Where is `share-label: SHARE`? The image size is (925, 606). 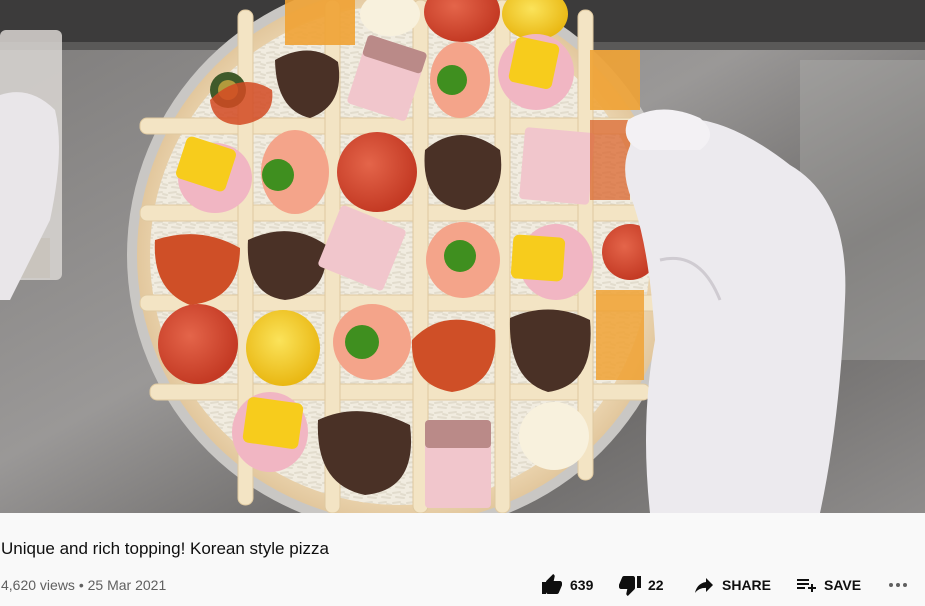 share-label: SHARE is located at coordinates (747, 585).